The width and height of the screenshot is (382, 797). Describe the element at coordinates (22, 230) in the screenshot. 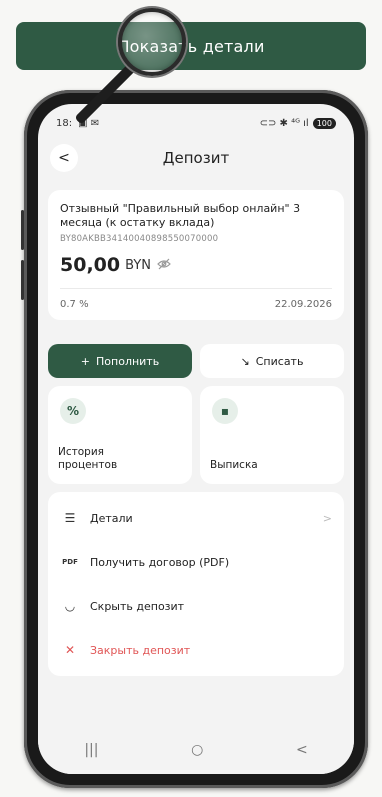

I see `volume-button` at that location.